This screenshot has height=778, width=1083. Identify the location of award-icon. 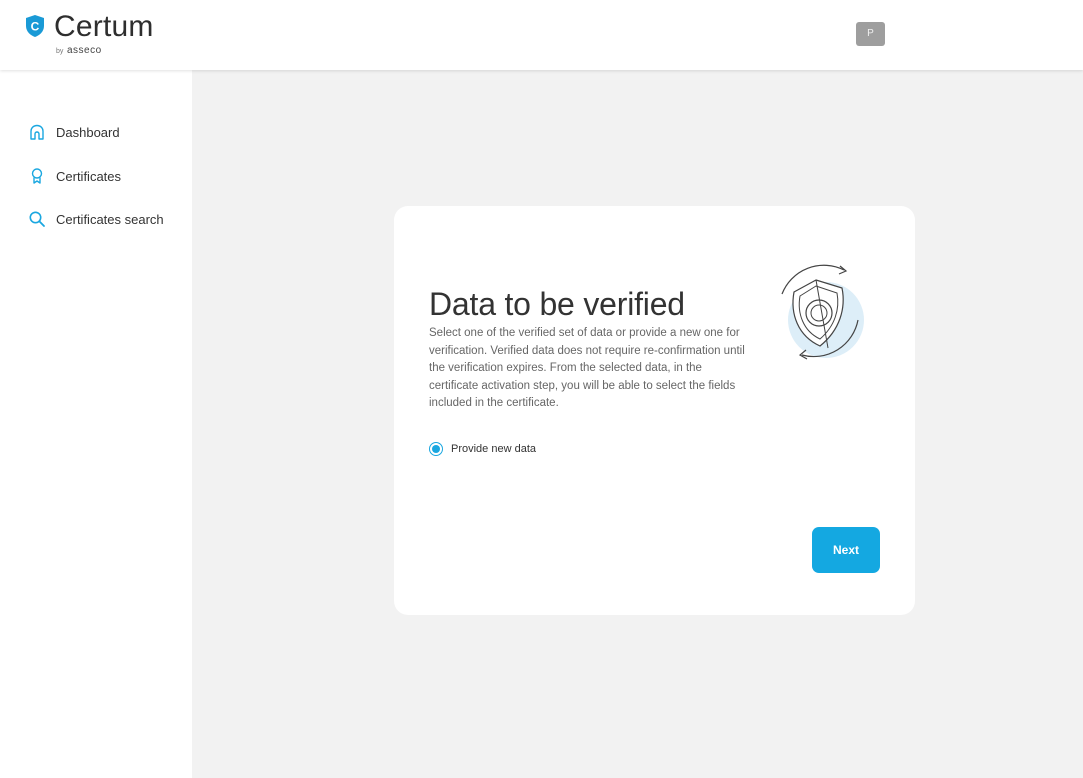
(37, 176).